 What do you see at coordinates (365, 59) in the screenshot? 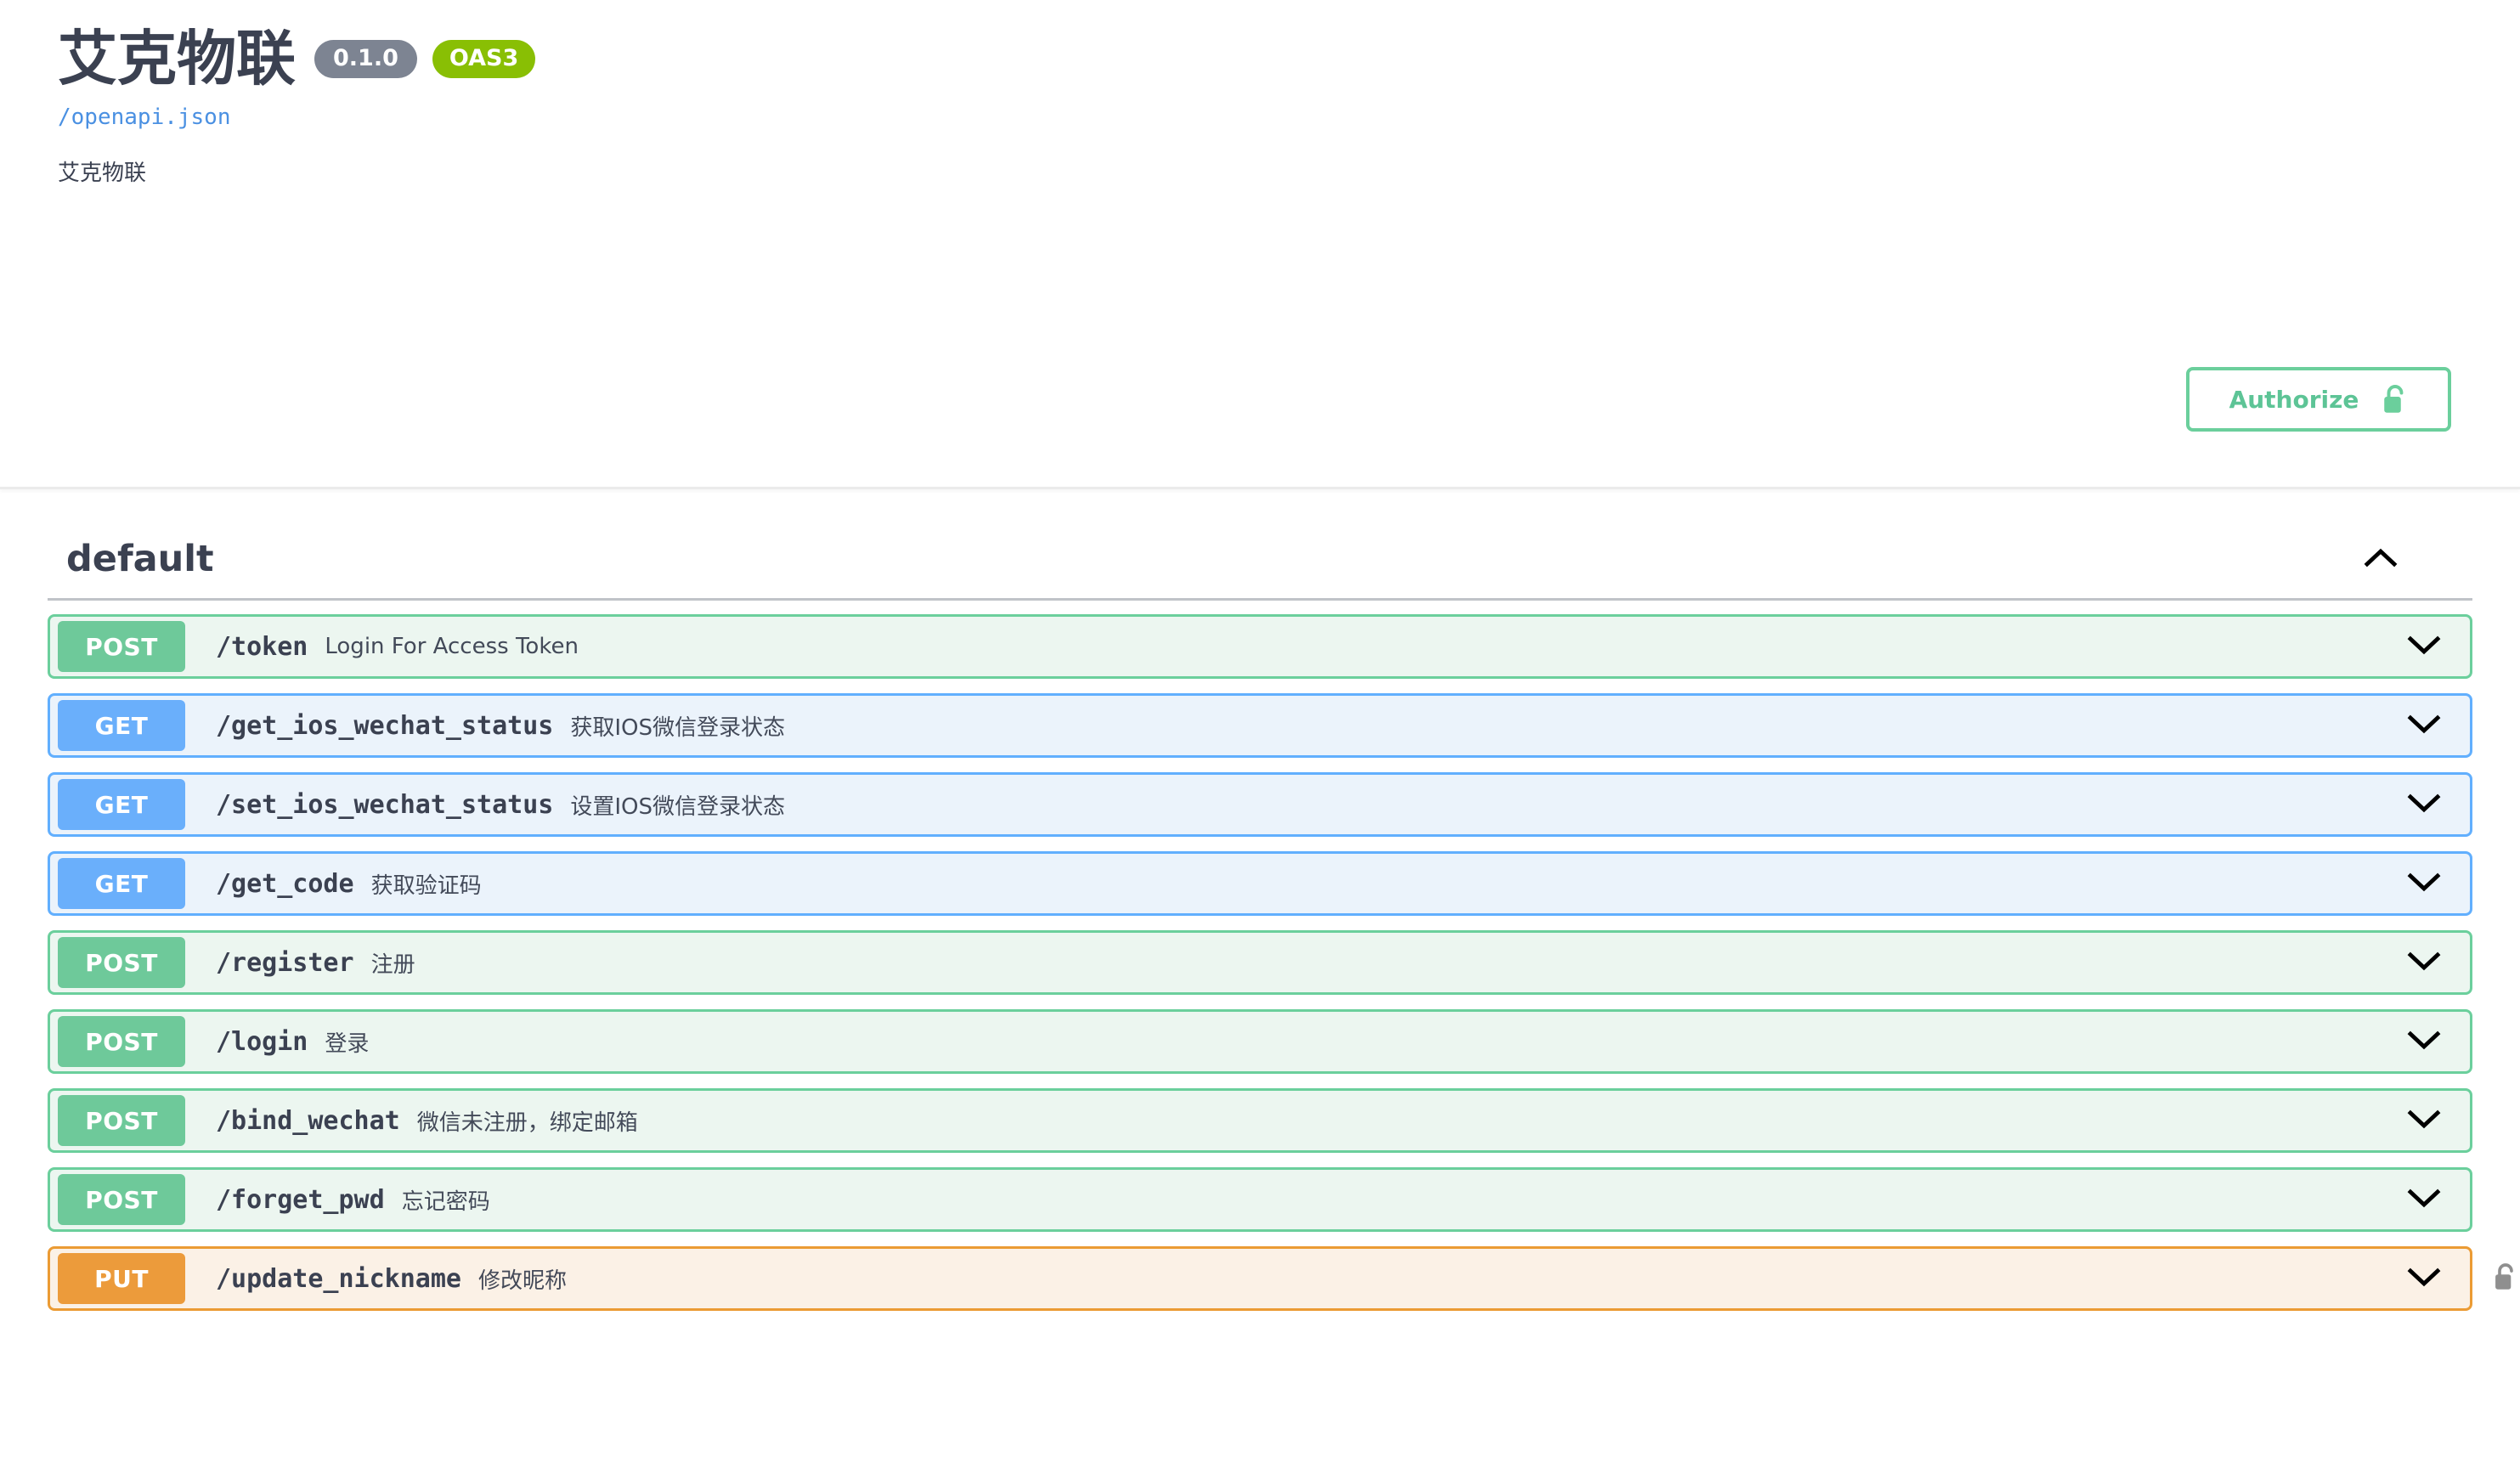
I see `api-version-badge: 0.1.0` at bounding box center [365, 59].